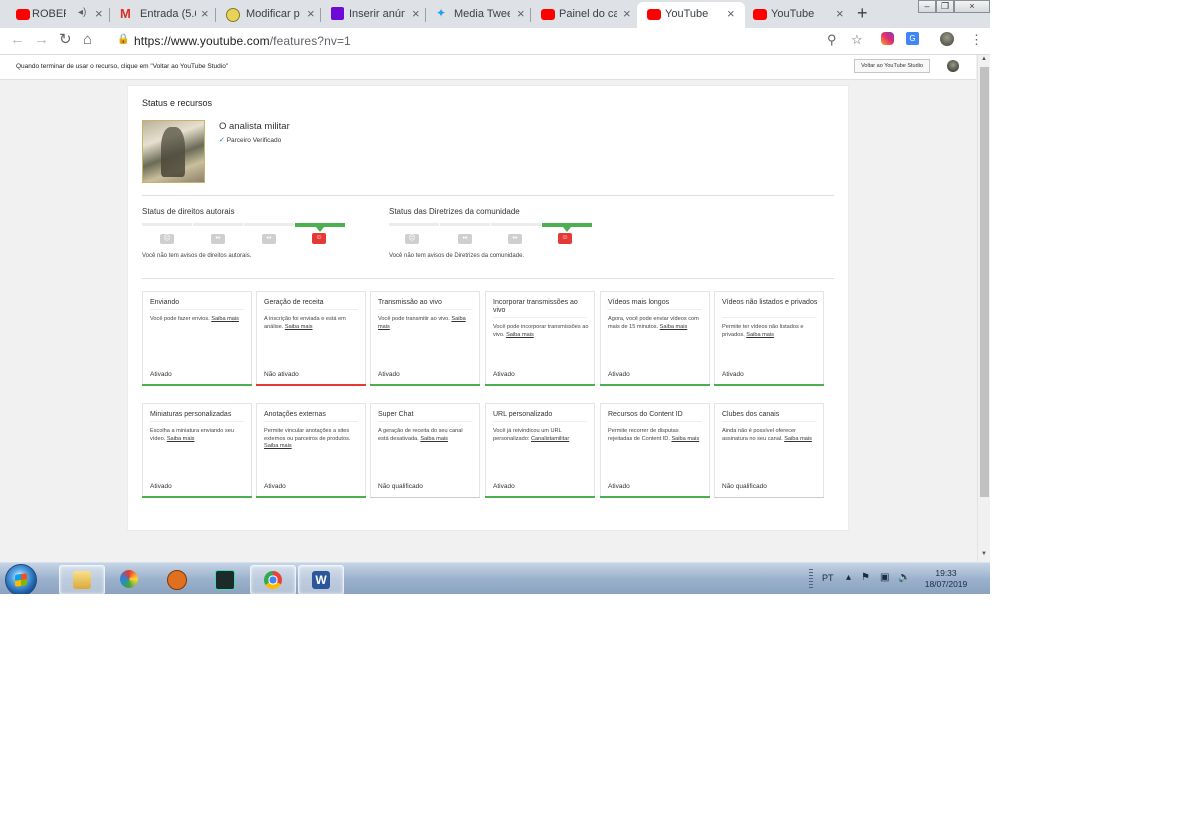  Describe the element at coordinates (584, 15) in the screenshot. I see `tab-painel: Painel do can ×` at that location.